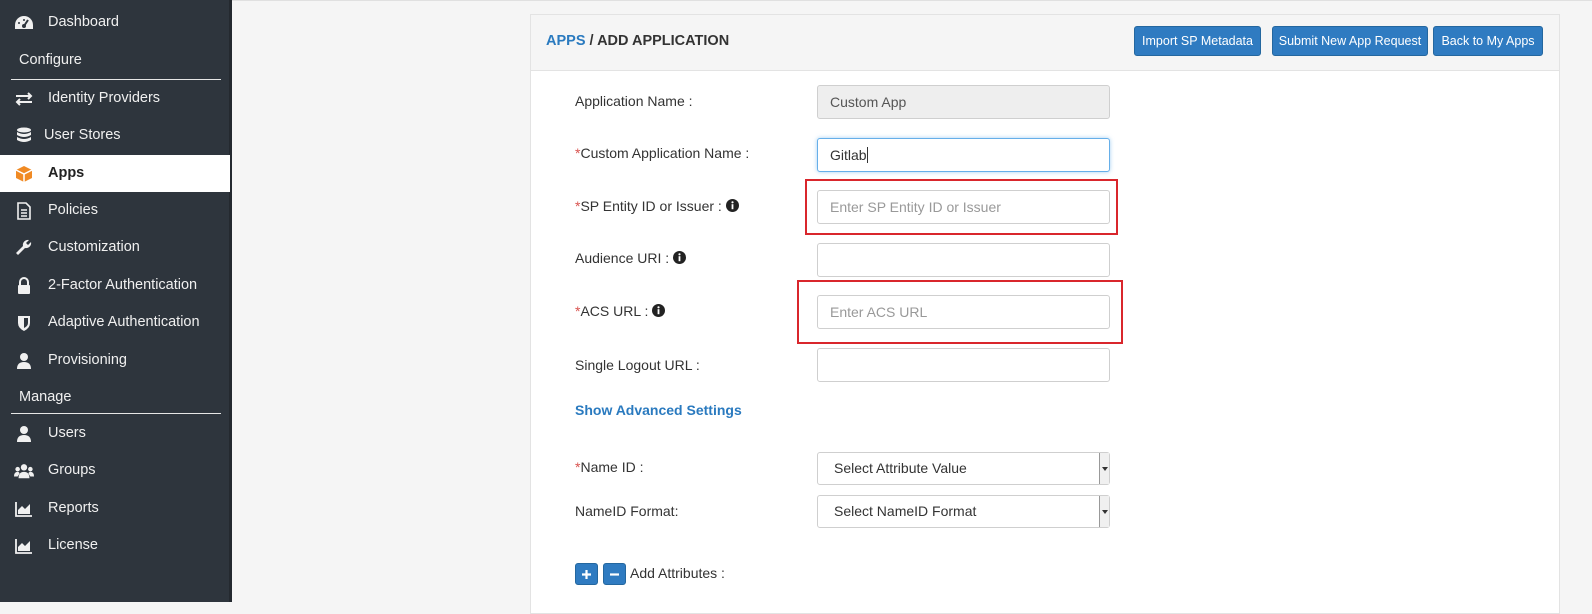 The image size is (1592, 614). I want to click on lock-icon, so click(24, 286).